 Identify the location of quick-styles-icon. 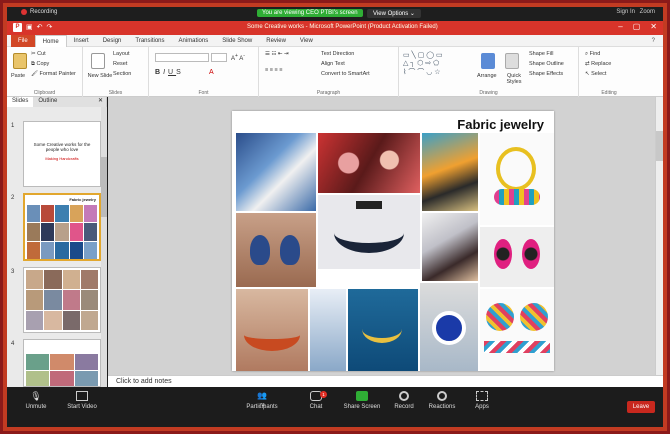
(512, 61).